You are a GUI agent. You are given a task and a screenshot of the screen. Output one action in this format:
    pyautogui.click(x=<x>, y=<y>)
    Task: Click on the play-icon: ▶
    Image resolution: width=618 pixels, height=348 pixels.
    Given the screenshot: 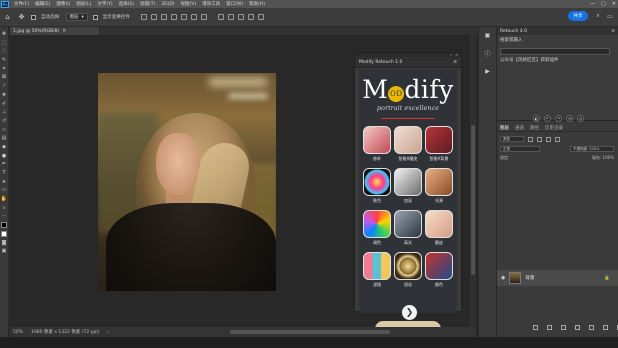 What is the action you would take?
    pyautogui.click(x=488, y=71)
    